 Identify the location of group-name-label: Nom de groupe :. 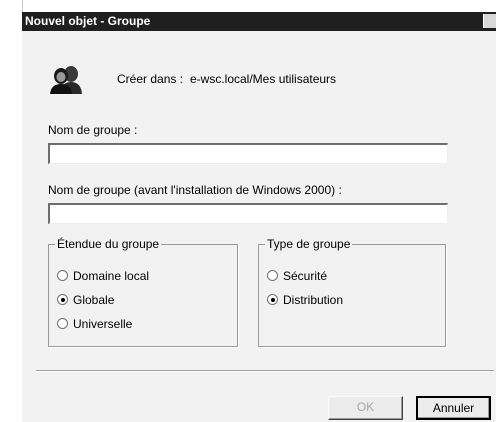
(93, 130).